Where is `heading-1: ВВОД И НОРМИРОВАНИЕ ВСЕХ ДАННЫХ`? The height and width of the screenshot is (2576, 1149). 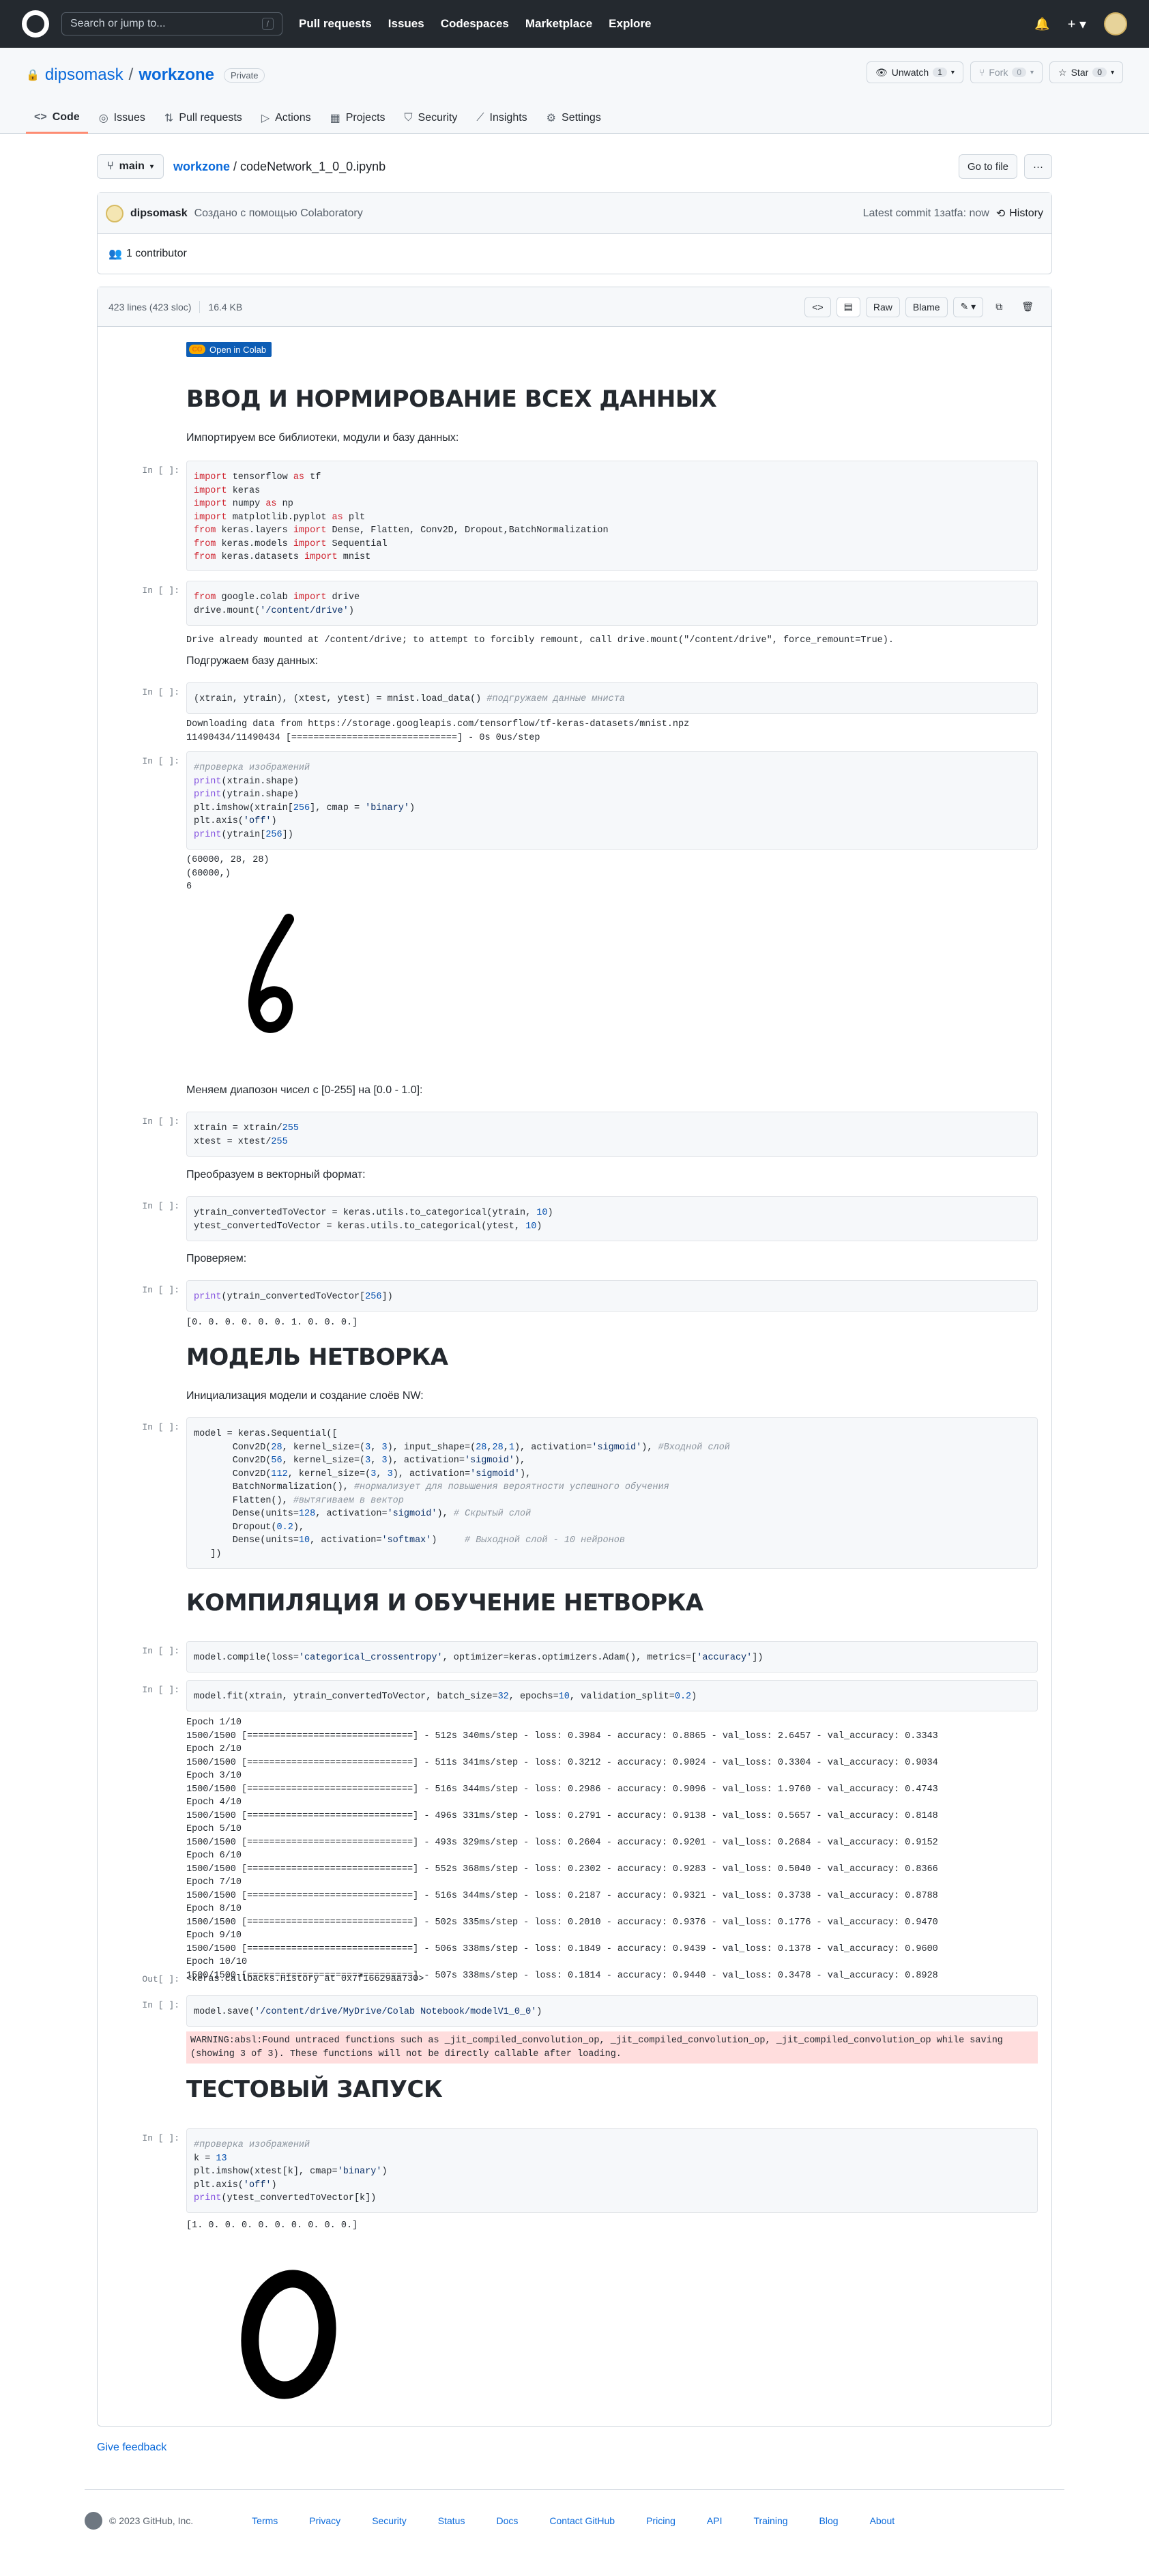 heading-1: ВВОД И НОРМИРОВАНИЕ ВСЕХ ДАННЫХ is located at coordinates (452, 399).